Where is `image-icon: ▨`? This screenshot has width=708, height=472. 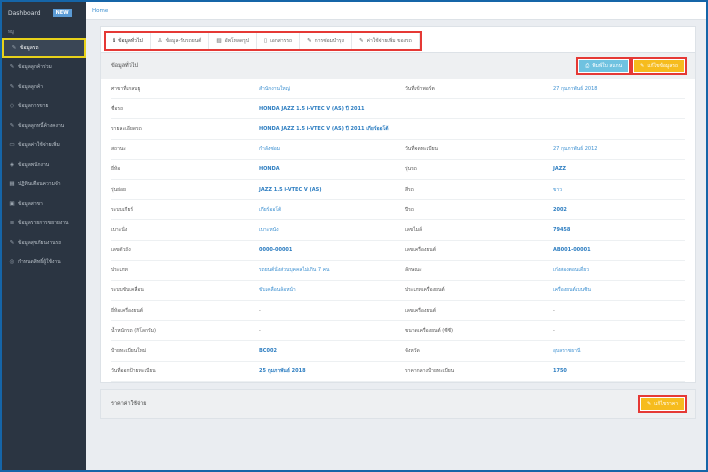 image-icon: ▨ is located at coordinates (219, 41).